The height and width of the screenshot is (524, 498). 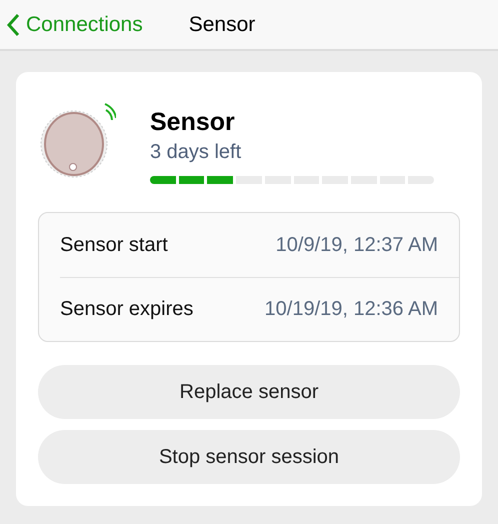 I want to click on detail-label: Sensor expires, so click(x=127, y=309).